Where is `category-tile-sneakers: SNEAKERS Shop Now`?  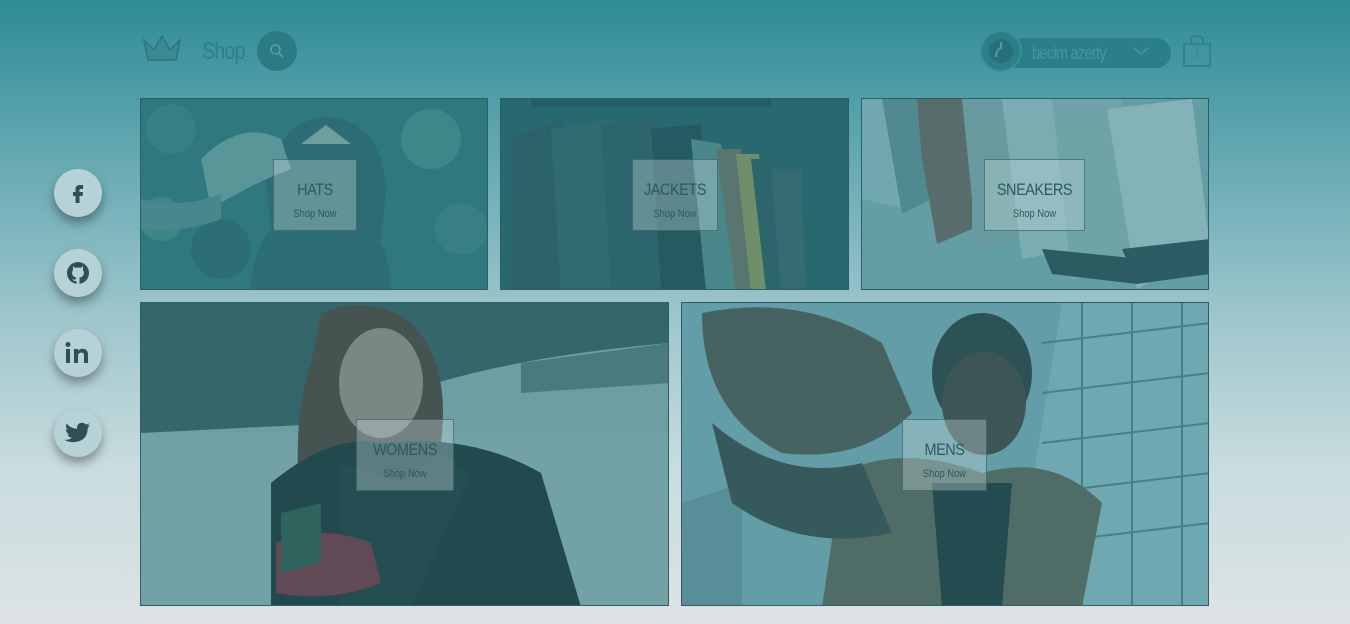 category-tile-sneakers: SNEAKERS Shop Now is located at coordinates (1035, 194).